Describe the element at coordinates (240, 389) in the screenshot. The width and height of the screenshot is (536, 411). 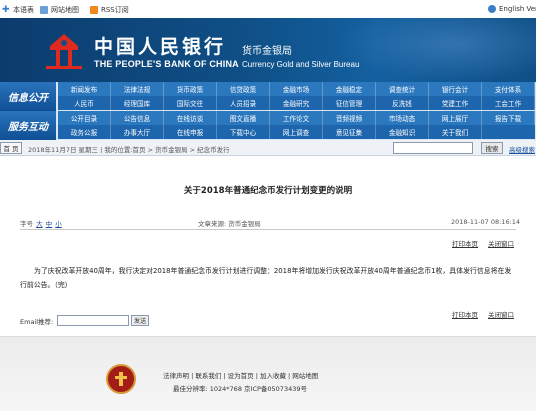
I see `footer-meta: 最佳分辨率: 1024*768 京ICP备05073439号` at that location.